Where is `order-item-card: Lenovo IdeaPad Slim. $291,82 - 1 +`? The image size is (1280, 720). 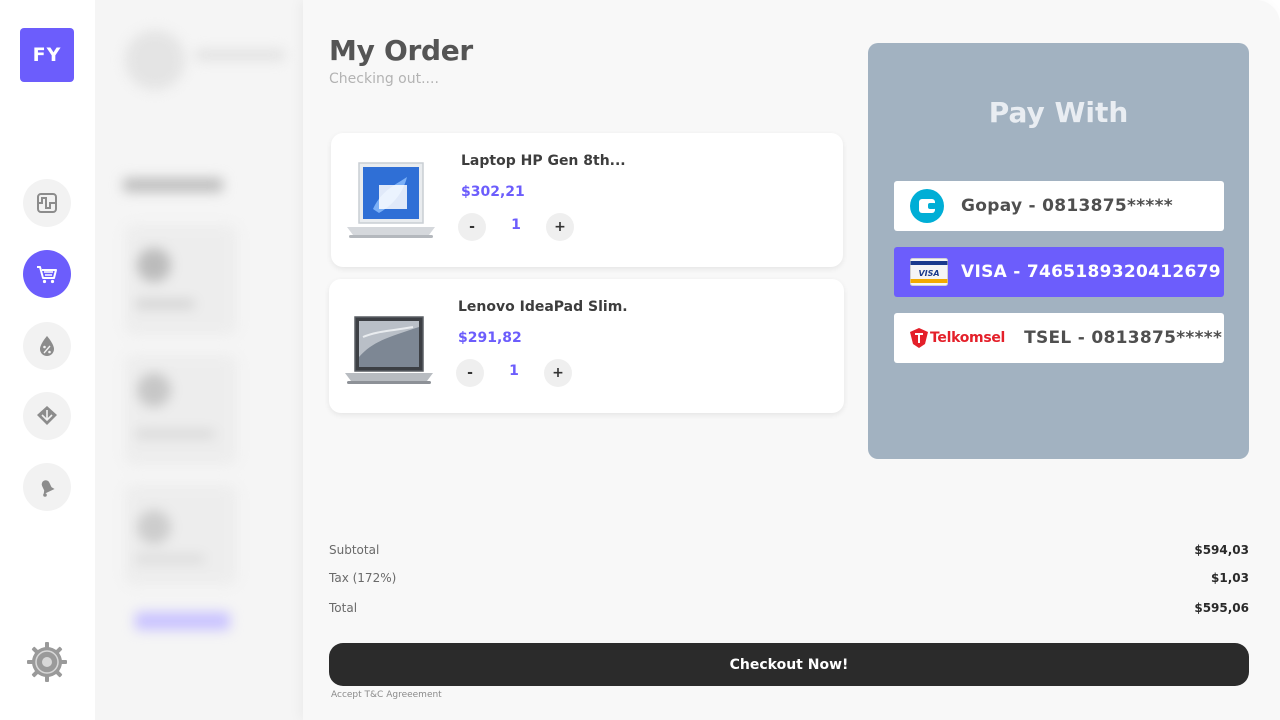 order-item-card: Lenovo IdeaPad Slim. $291,82 - 1 + is located at coordinates (586, 346).